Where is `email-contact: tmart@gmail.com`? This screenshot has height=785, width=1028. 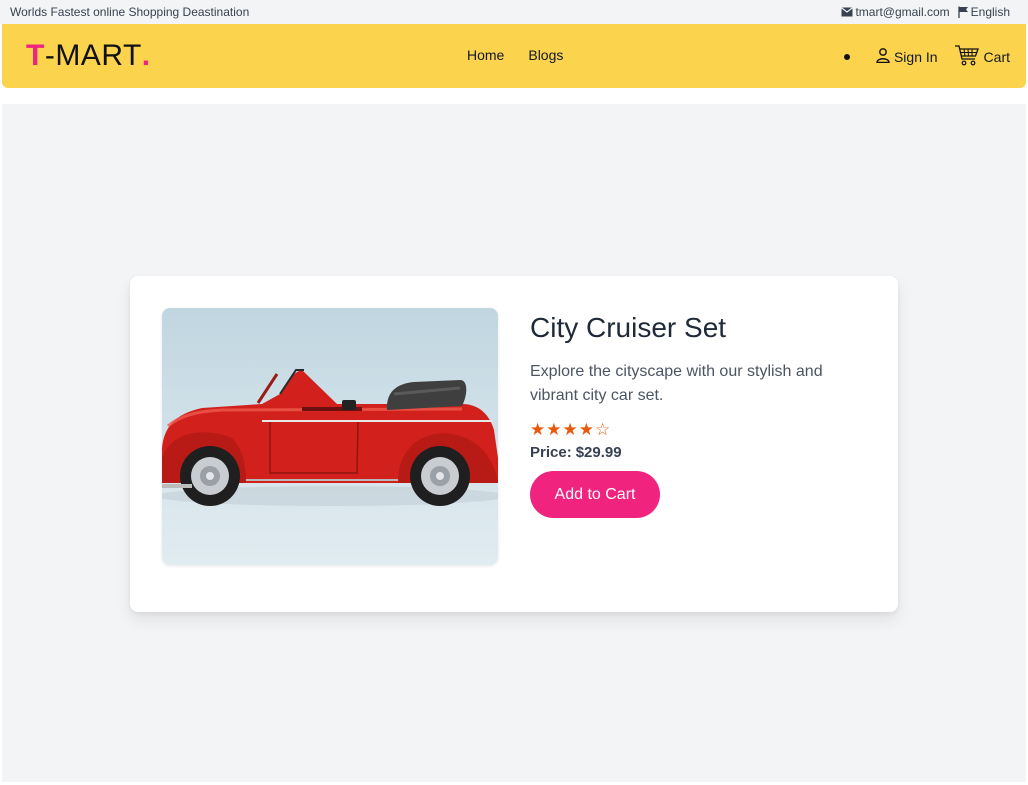
email-contact: tmart@gmail.com is located at coordinates (895, 12).